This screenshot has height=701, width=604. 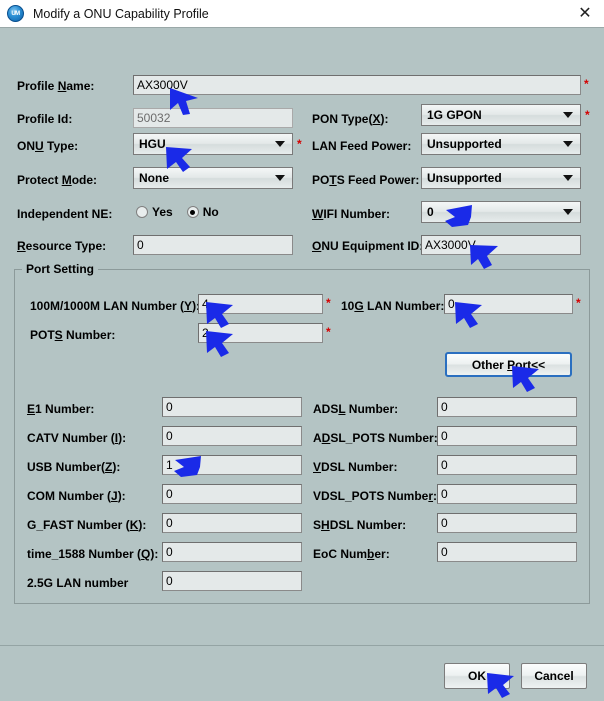 What do you see at coordinates (232, 552) in the screenshot?
I see `time-1588-number-input` at bounding box center [232, 552].